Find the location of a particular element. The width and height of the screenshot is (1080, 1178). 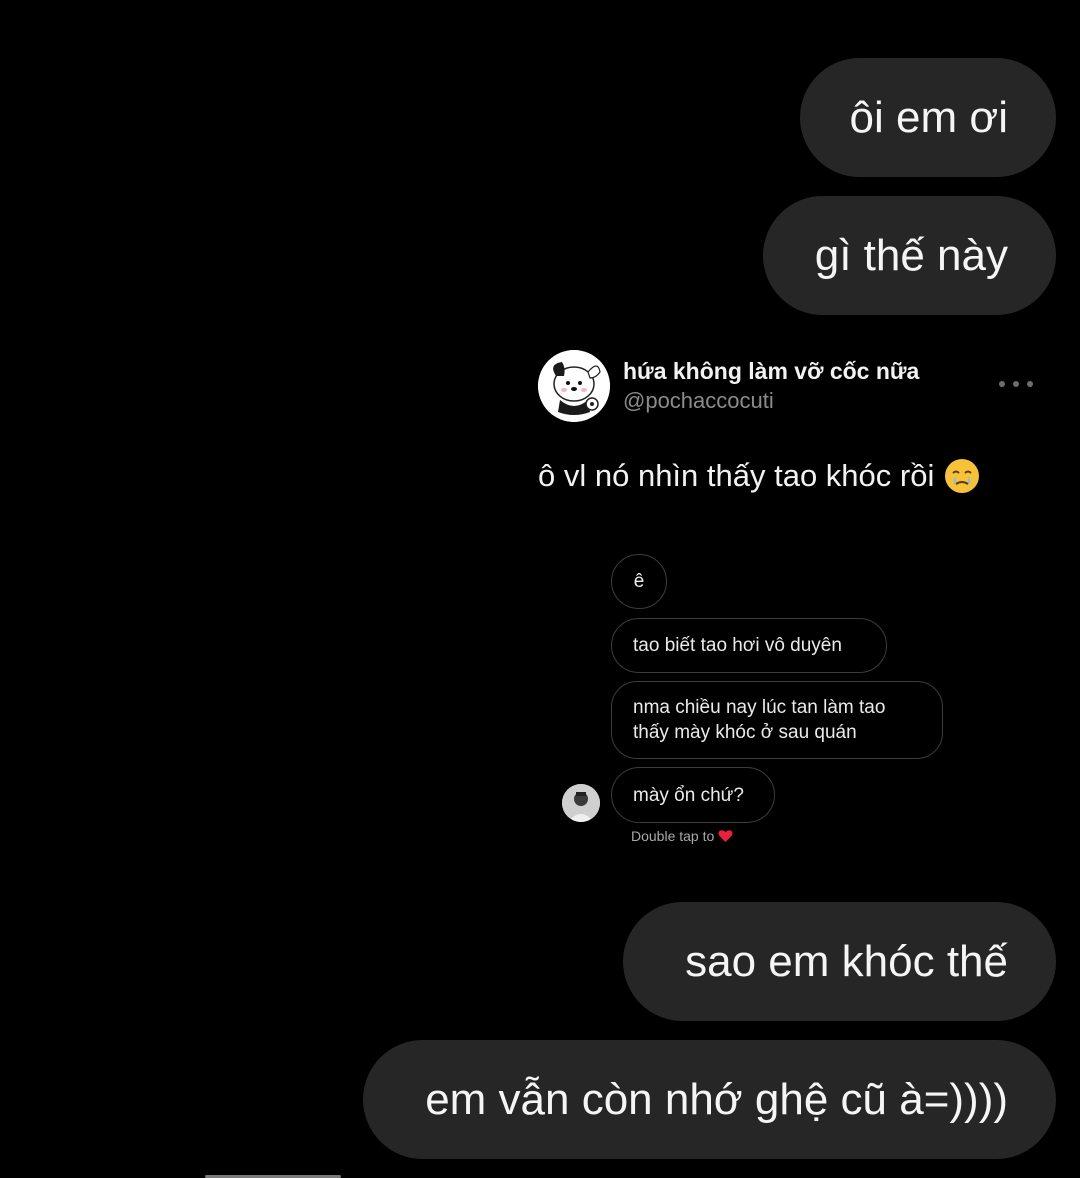

dm-message-bubble: ê is located at coordinates (639, 581).